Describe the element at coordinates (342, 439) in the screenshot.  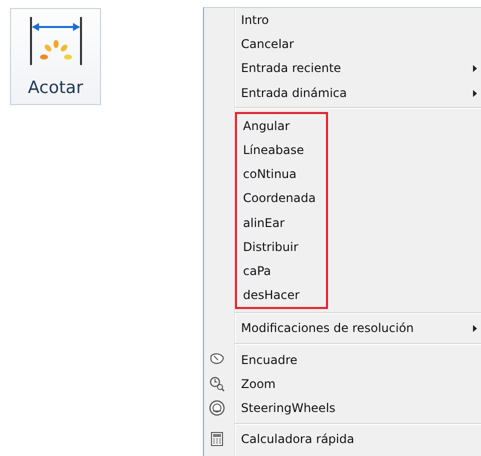
I see `menu-item: Calculadora rápida` at that location.